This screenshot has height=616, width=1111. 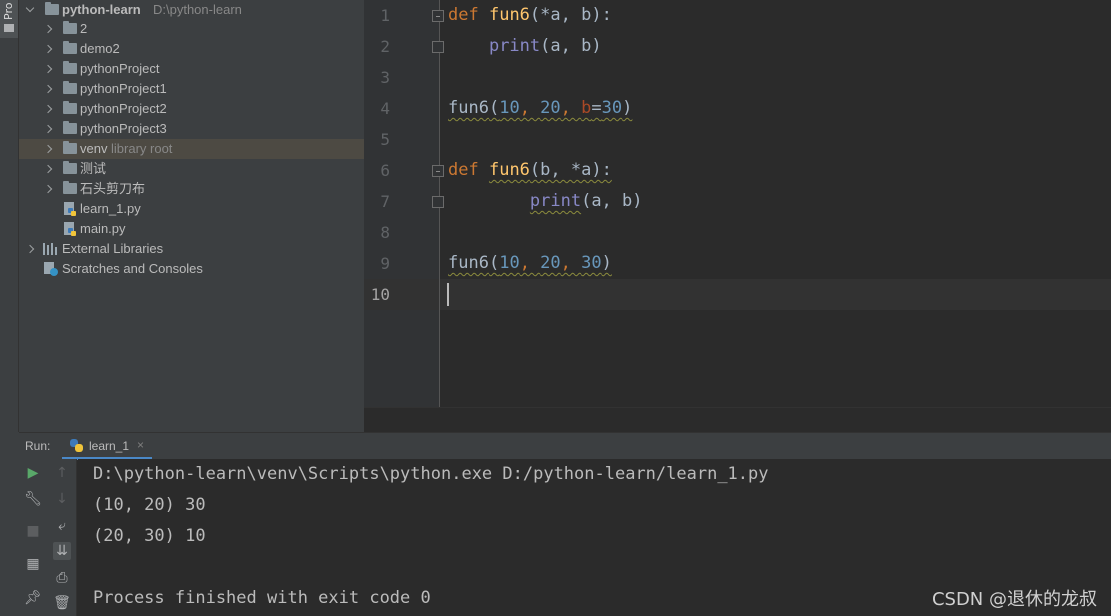 What do you see at coordinates (570, 170) in the screenshot?
I see `code-text: (b, *a):` at bounding box center [570, 170].